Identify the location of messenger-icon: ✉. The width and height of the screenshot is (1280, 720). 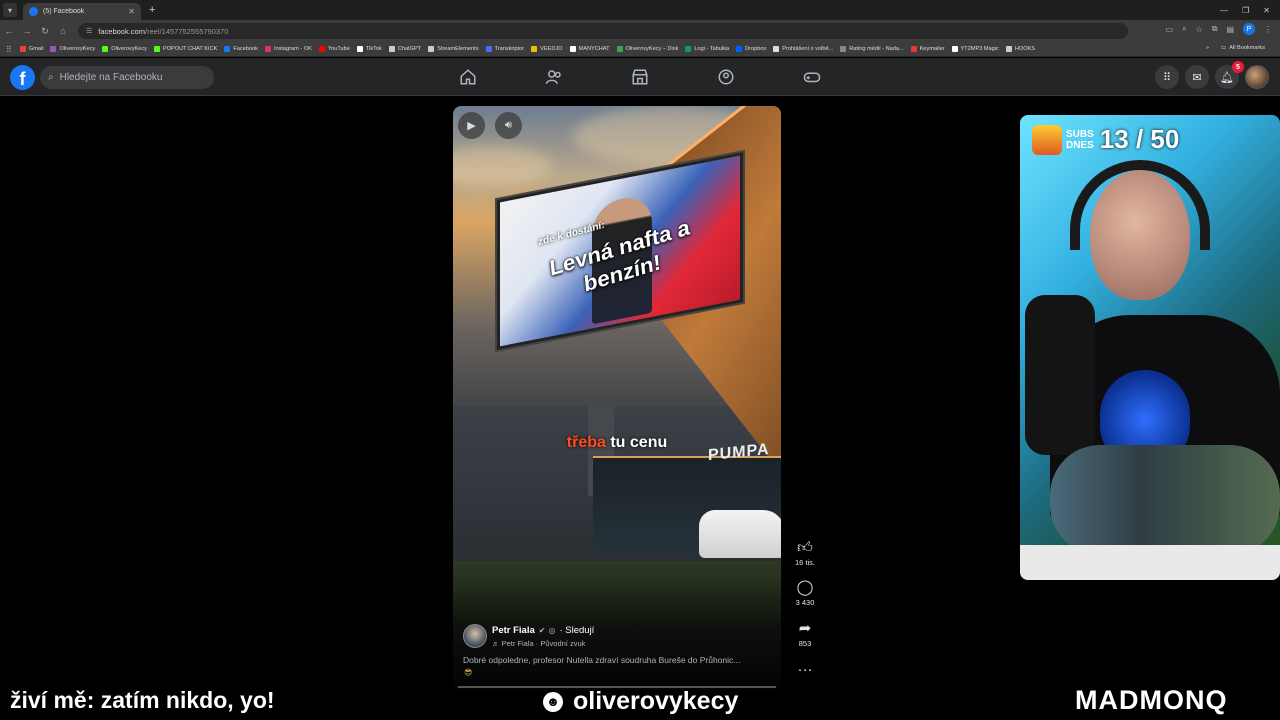
(1197, 77).